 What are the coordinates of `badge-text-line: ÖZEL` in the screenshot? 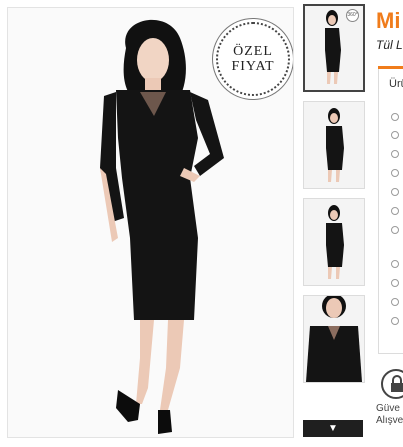 It's located at (253, 51).